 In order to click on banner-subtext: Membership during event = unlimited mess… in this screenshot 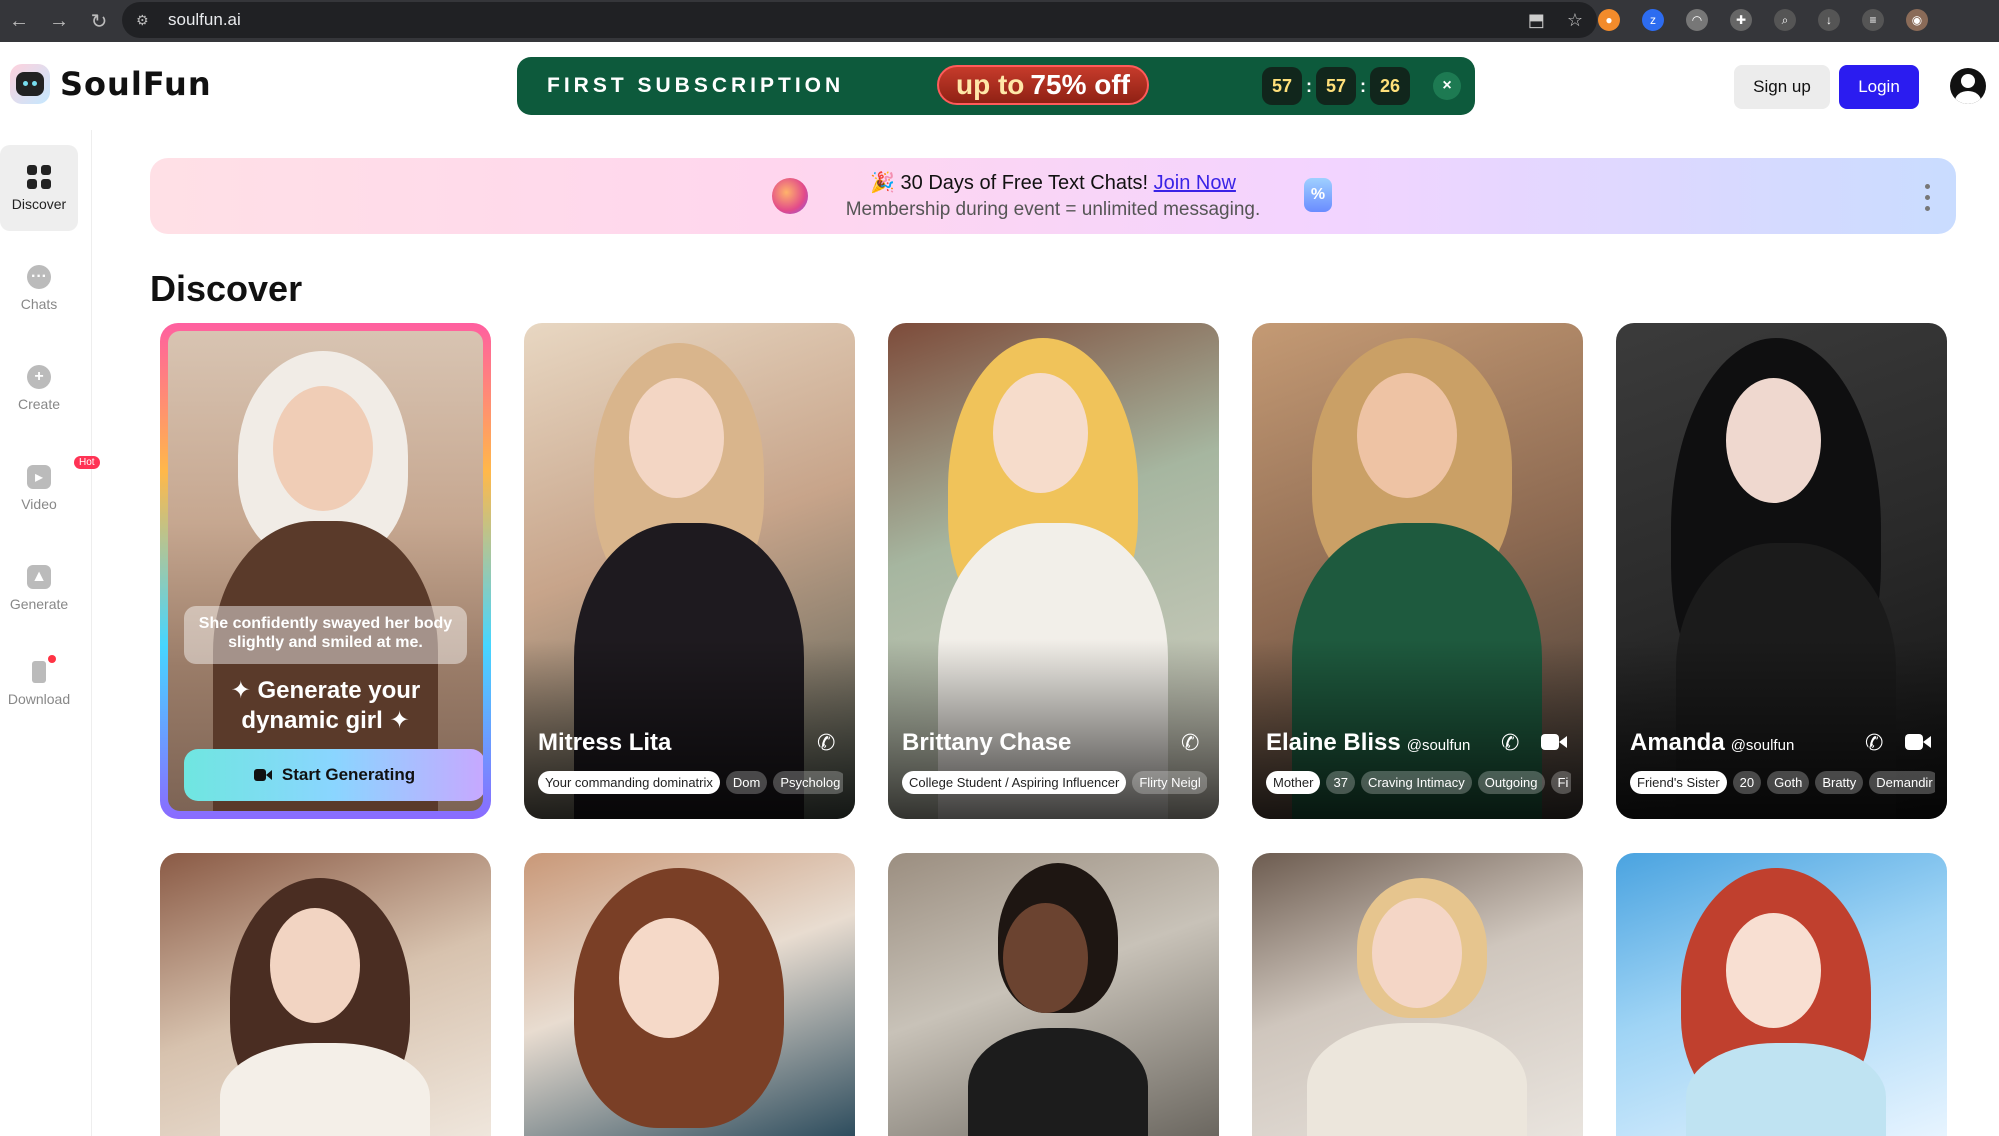, I will do `click(1053, 209)`.